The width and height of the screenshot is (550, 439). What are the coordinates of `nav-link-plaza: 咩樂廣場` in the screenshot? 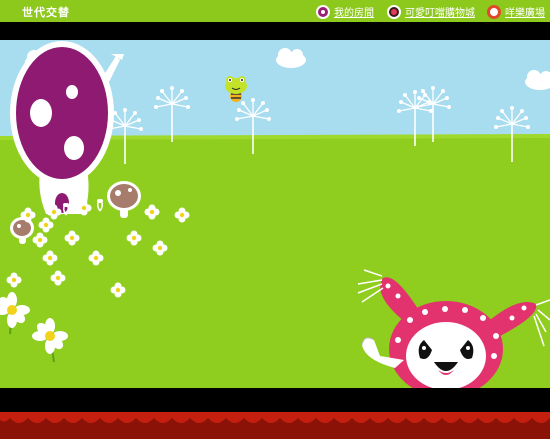 It's located at (516, 11).